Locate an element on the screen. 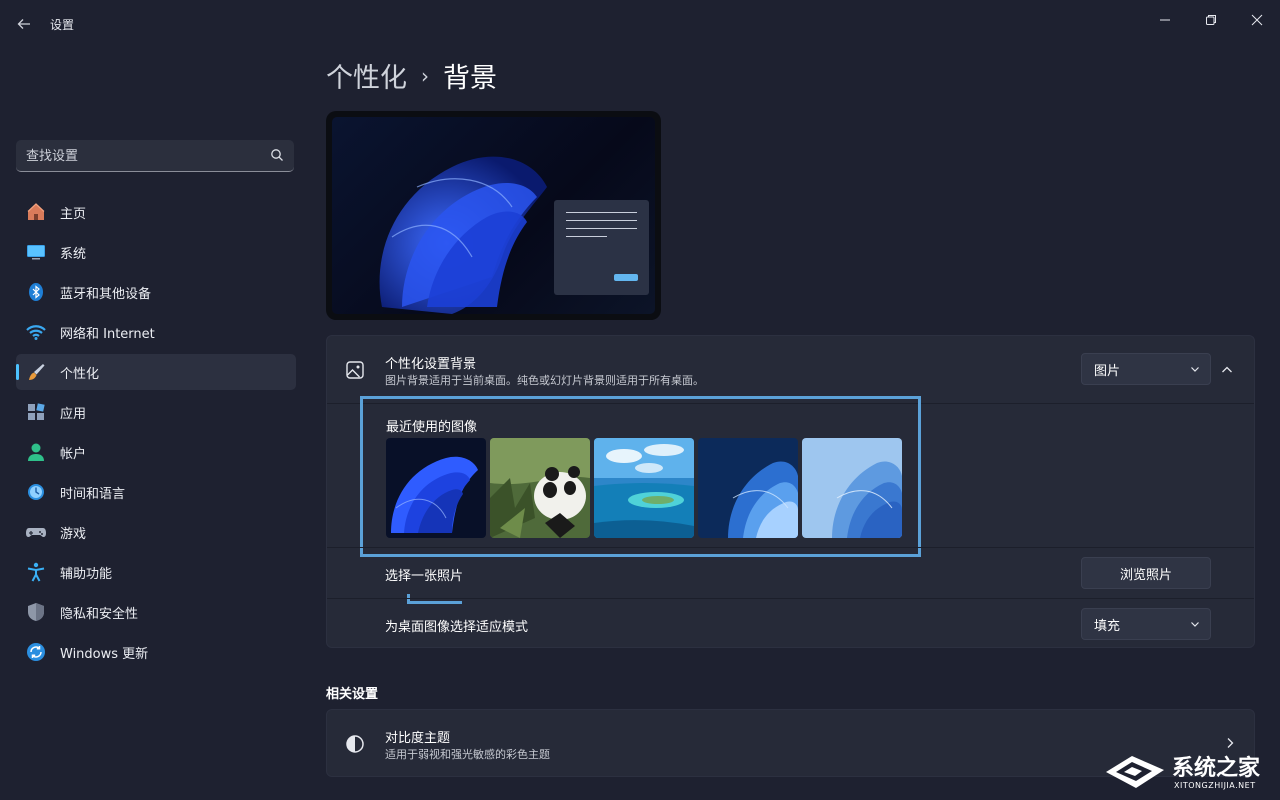 Image resolution: width=1280 pixels, height=800 pixels. sidebar-item-label: 隐私和安全性 is located at coordinates (99, 614).